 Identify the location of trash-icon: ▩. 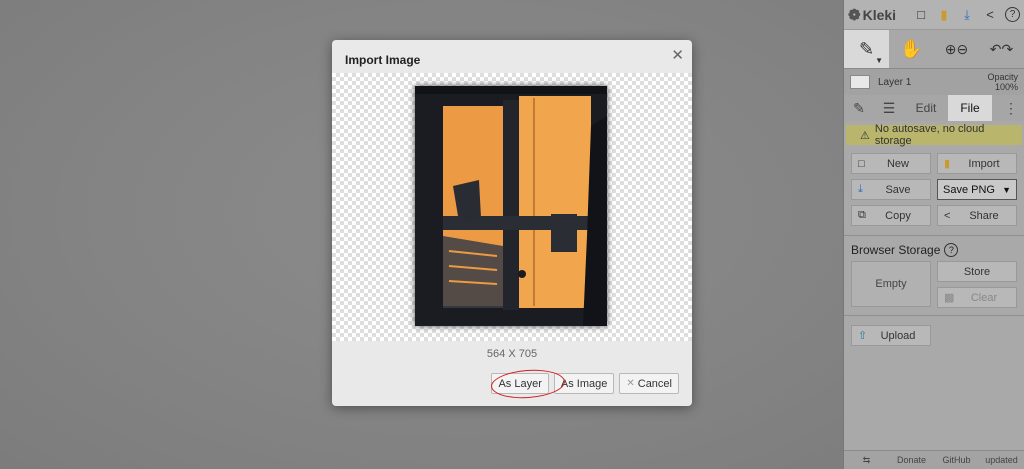
(949, 298).